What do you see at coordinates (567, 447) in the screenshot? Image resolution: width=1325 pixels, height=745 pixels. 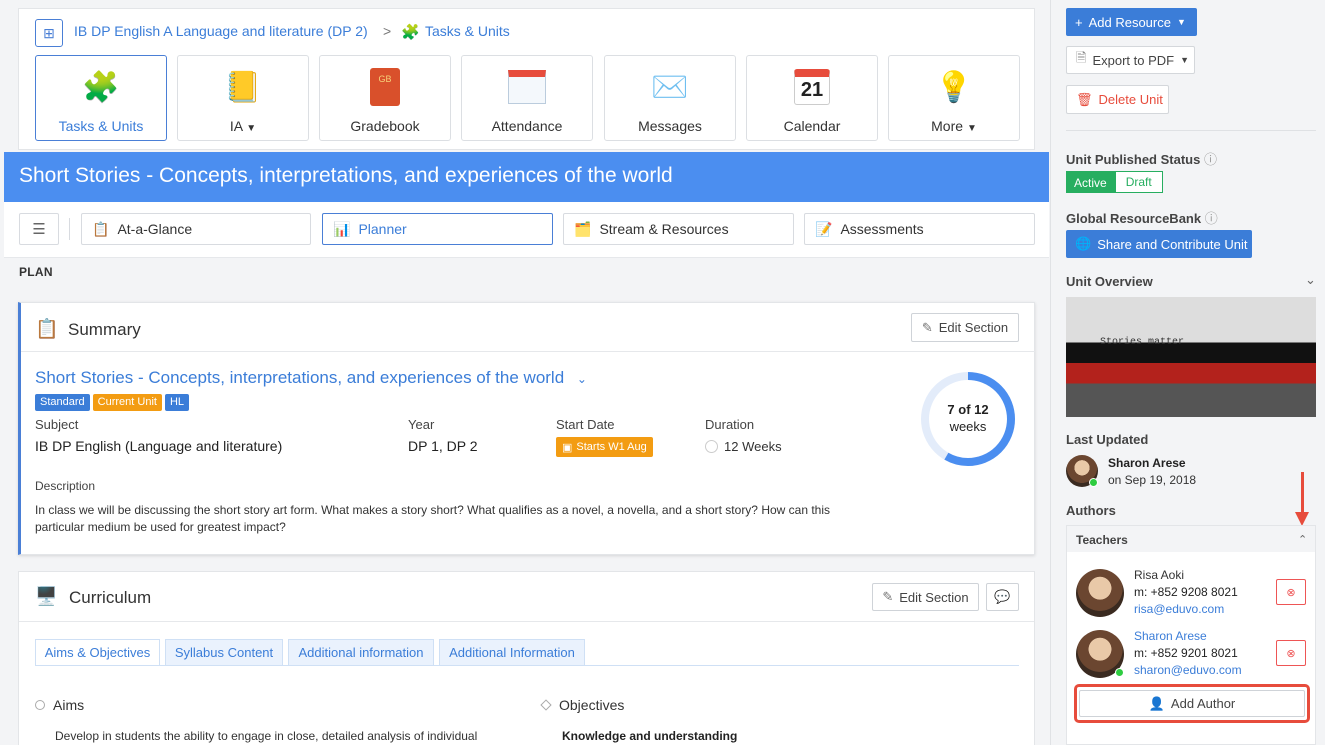 I see `calendar-small-icon: ▣` at bounding box center [567, 447].